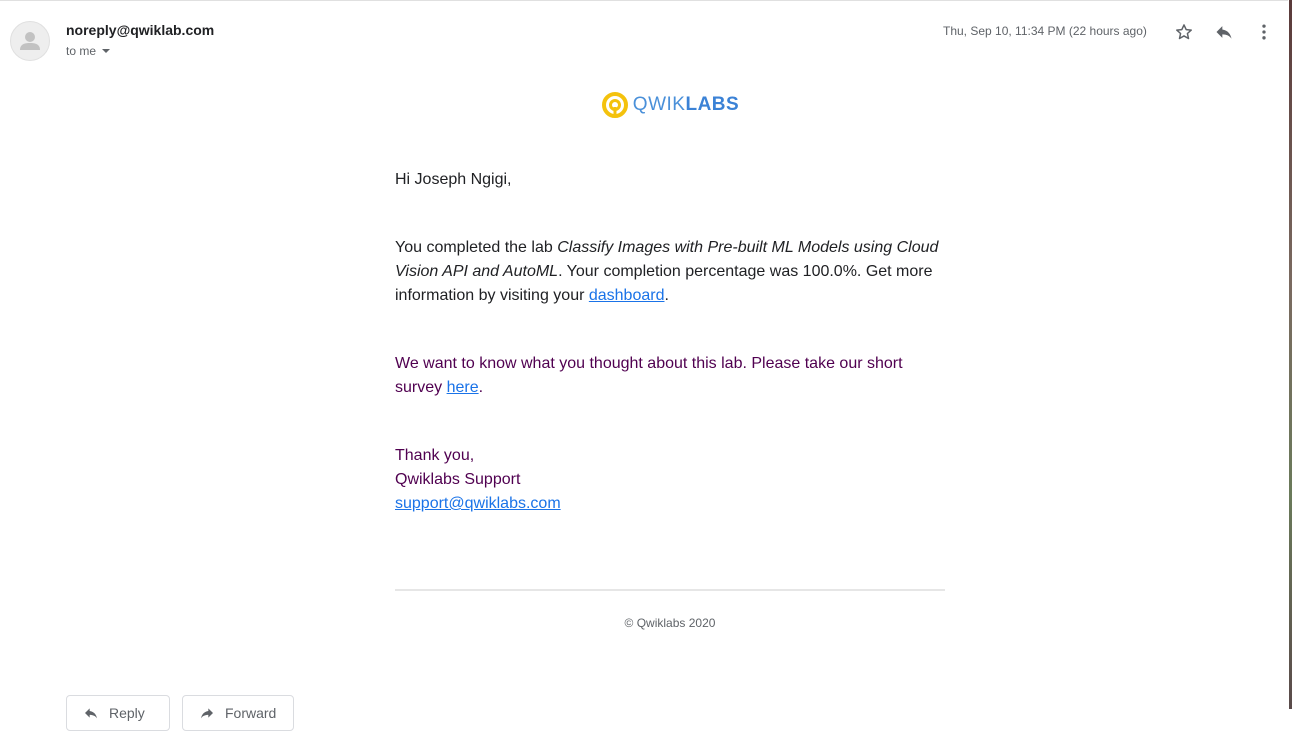 This screenshot has height=731, width=1292. Describe the element at coordinates (659, 104) in the screenshot. I see `logo-text-part1: QWIK` at that location.